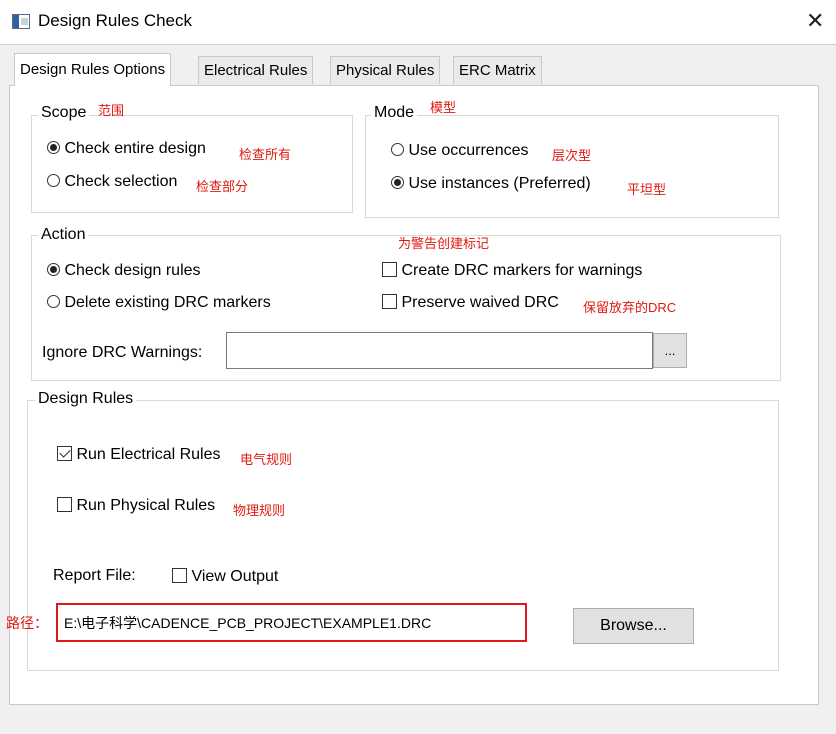 Image resolution: width=836 pixels, height=734 pixels. Describe the element at coordinates (468, 150) in the screenshot. I see `radio-label: Use occurrences` at that location.